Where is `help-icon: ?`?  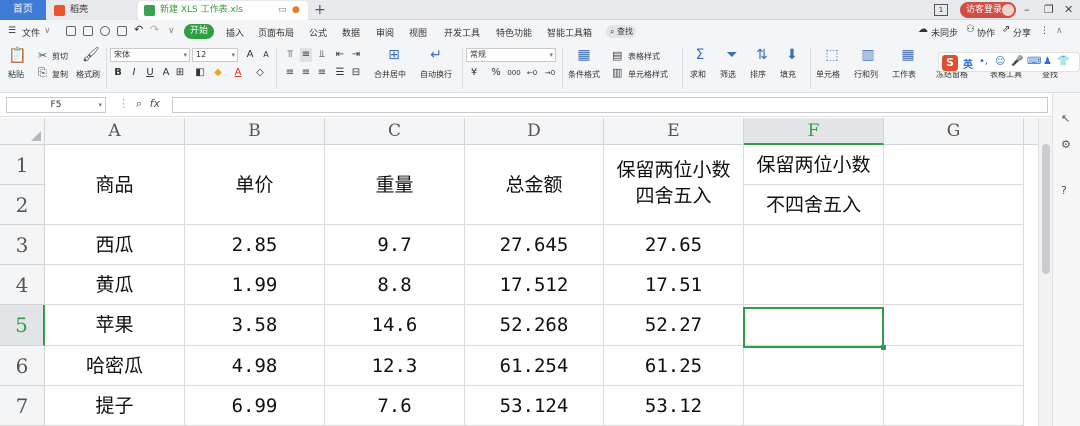 help-icon: ? is located at coordinates (1064, 190).